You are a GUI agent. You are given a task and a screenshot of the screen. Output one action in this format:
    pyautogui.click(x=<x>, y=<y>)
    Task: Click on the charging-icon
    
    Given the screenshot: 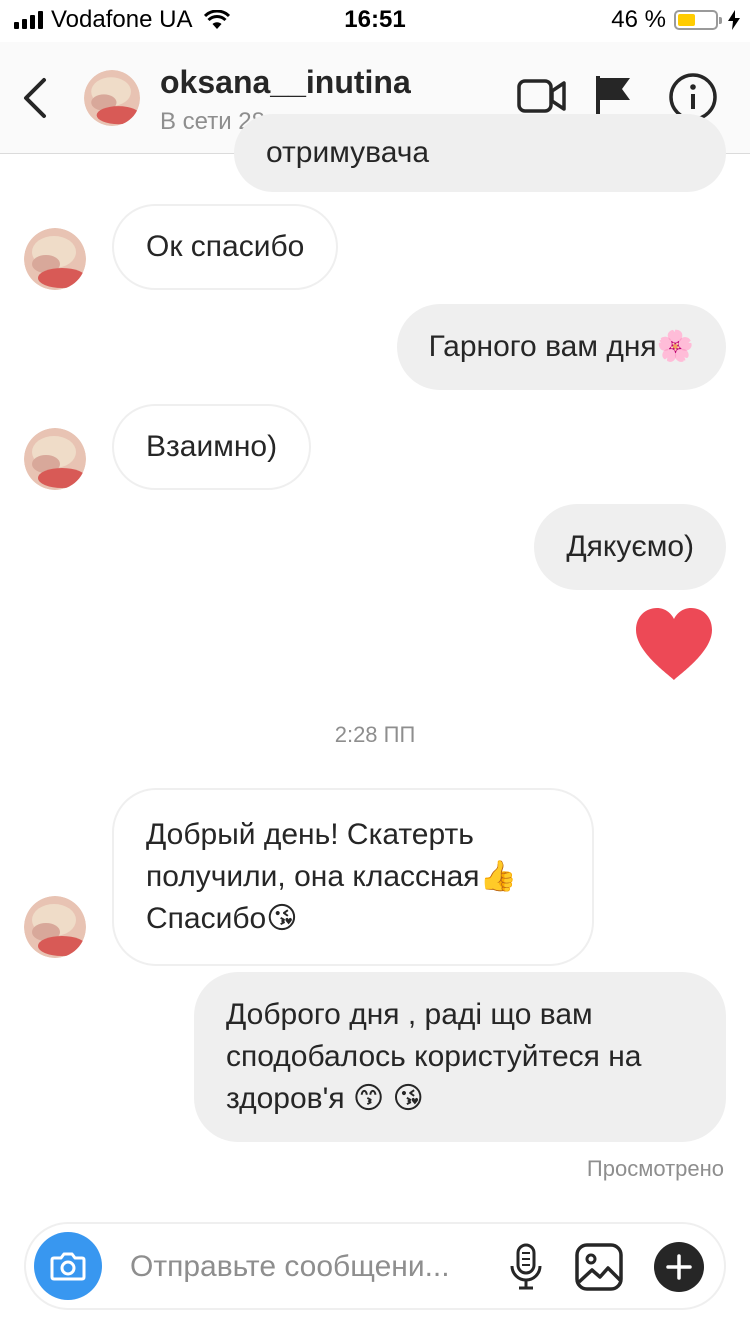 What is the action you would take?
    pyautogui.click(x=734, y=20)
    